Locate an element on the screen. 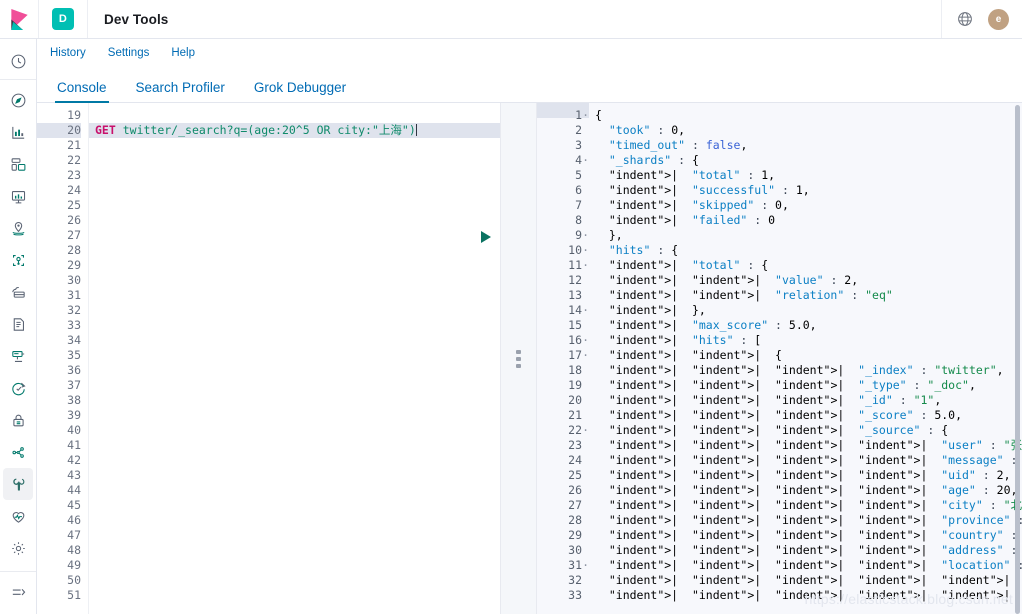 Image resolution: width=1022 pixels, height=614 pixels. sidebar-item-management is located at coordinates (18, 548).